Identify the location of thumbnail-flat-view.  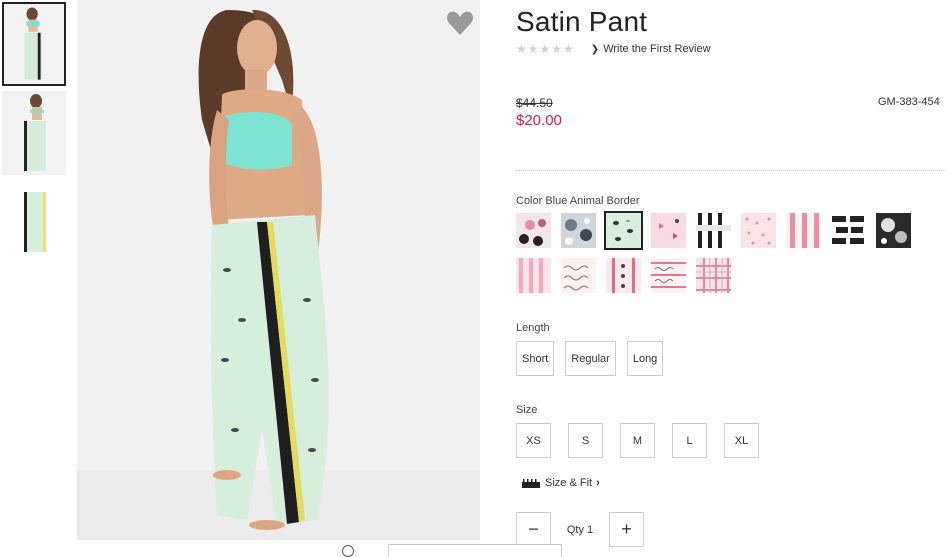
(34, 222).